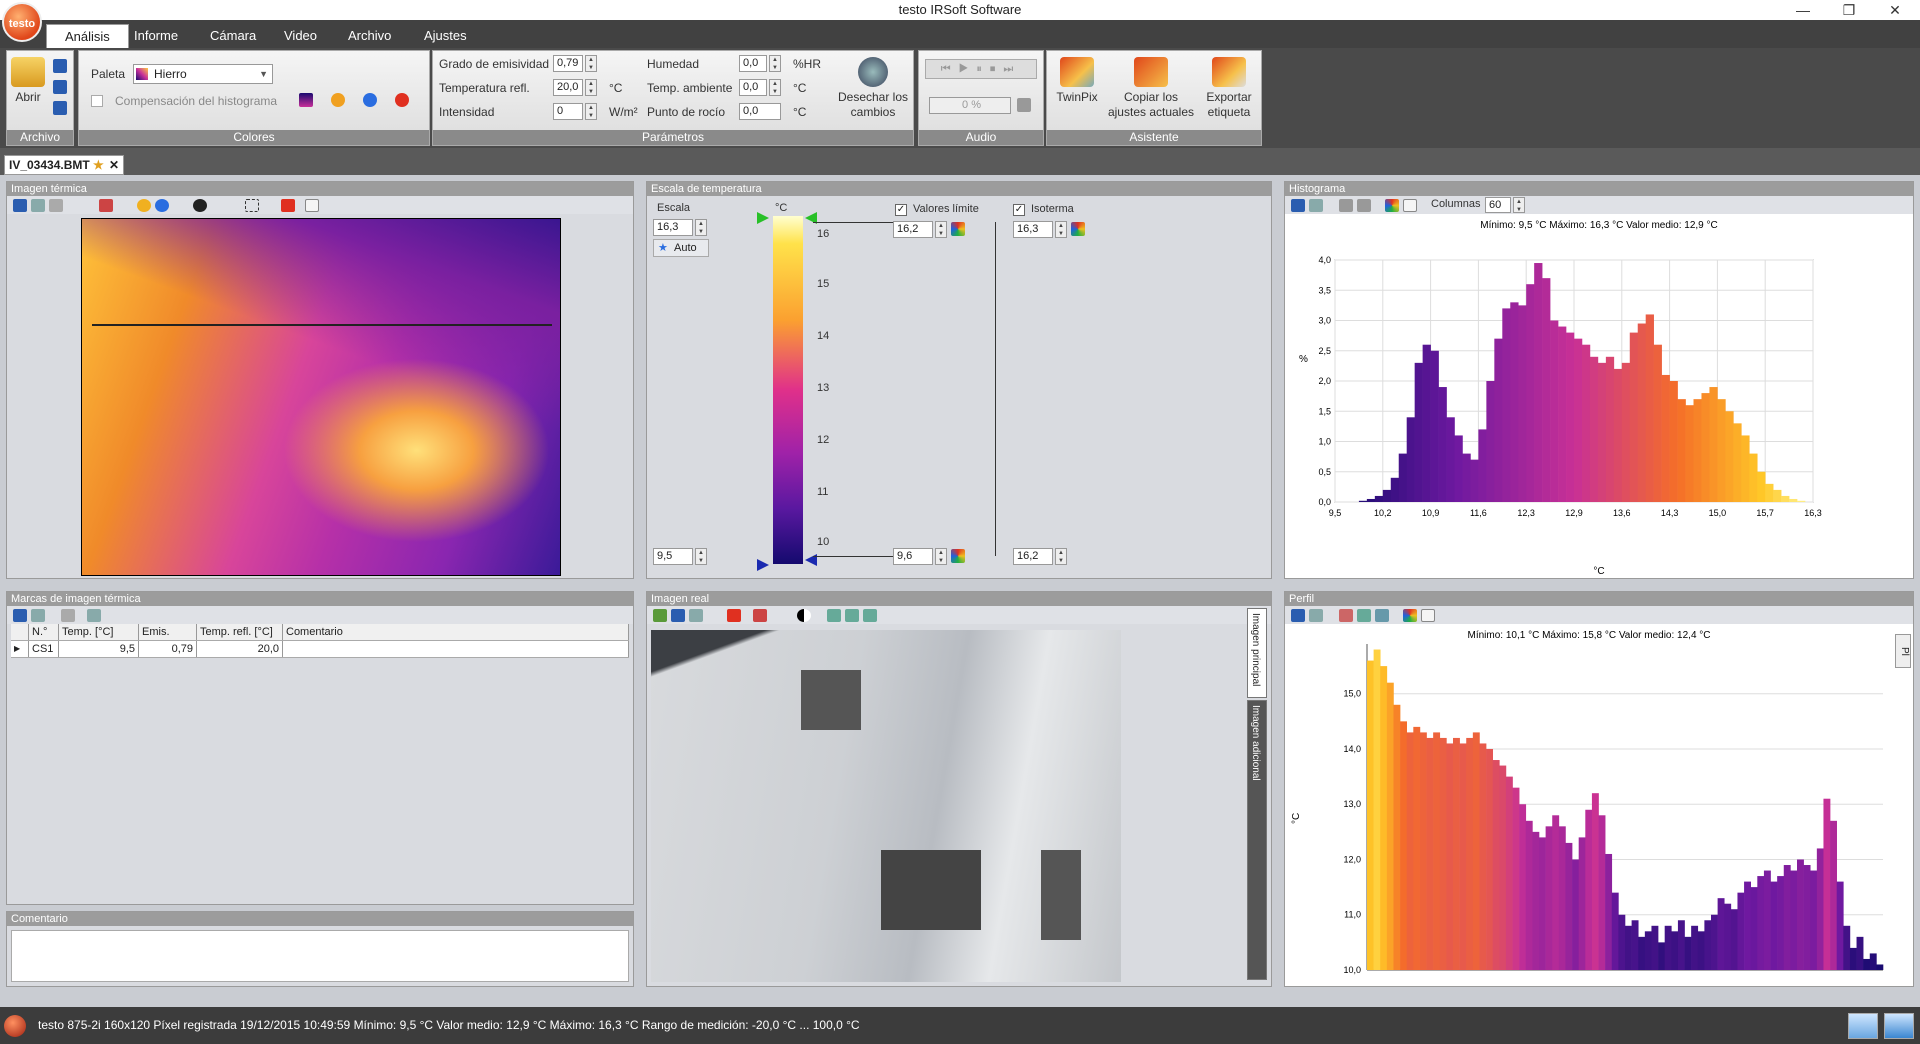 The width and height of the screenshot is (1920, 1044). What do you see at coordinates (1077, 81) in the screenshot?
I see `twinpix-button: TwinPix` at bounding box center [1077, 81].